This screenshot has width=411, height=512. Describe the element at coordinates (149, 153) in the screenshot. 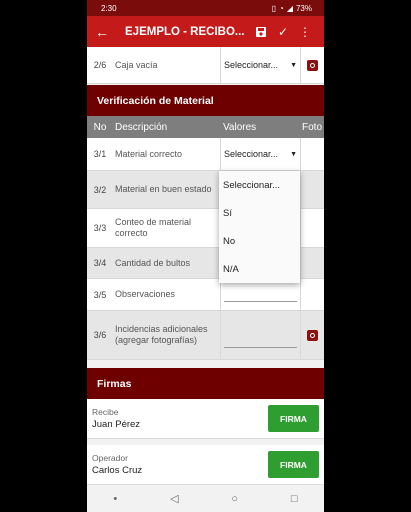

I see `row-description: Material correcto` at that location.